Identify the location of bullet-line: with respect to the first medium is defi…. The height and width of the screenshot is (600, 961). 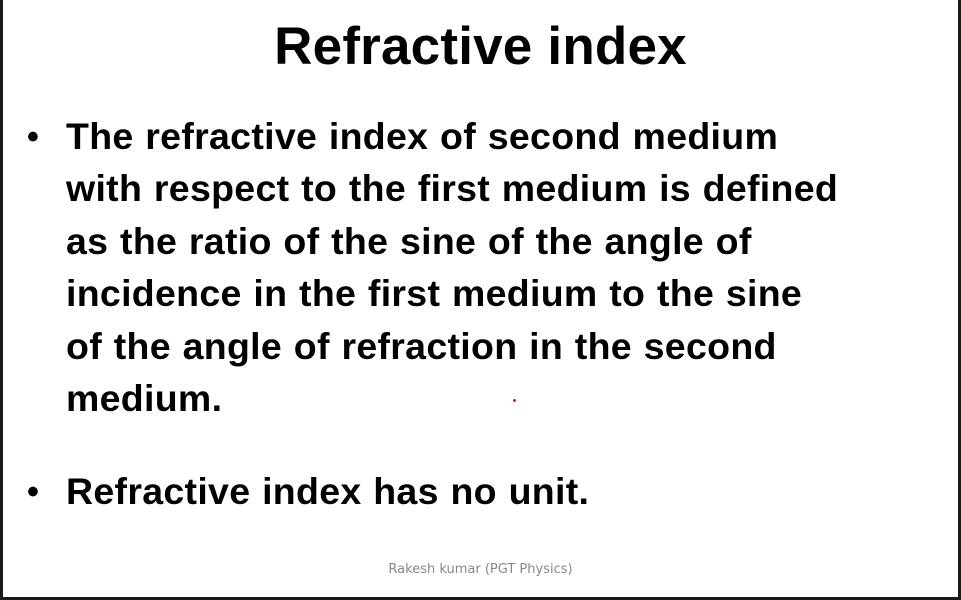
(452, 188).